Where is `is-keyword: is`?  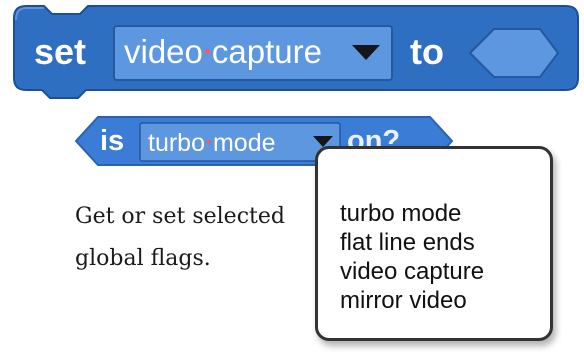
is-keyword: is is located at coordinates (112, 141).